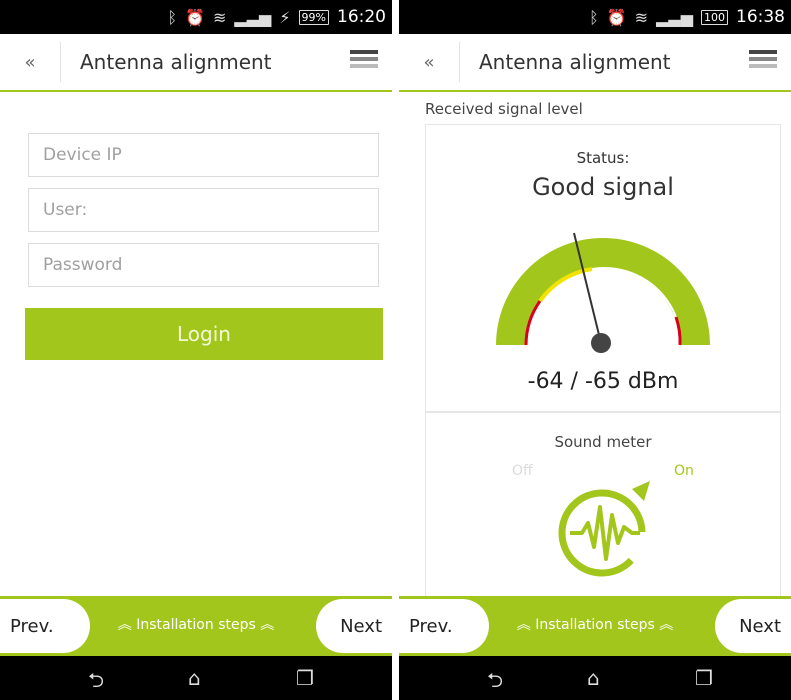 The image size is (791, 700). Describe the element at coordinates (603, 187) in the screenshot. I see `status-value: Good signal` at that location.